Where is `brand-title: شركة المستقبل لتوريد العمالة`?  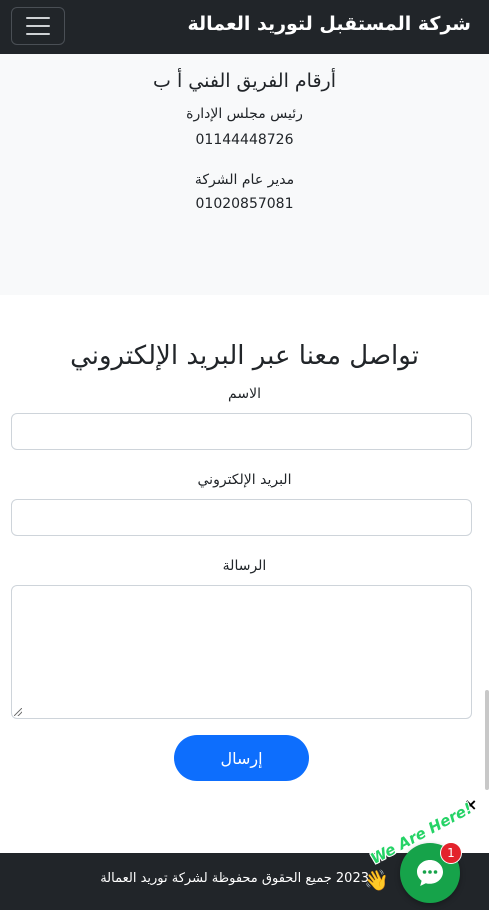
brand-title: شركة المستقبل لتوريد العمالة is located at coordinates (329, 24).